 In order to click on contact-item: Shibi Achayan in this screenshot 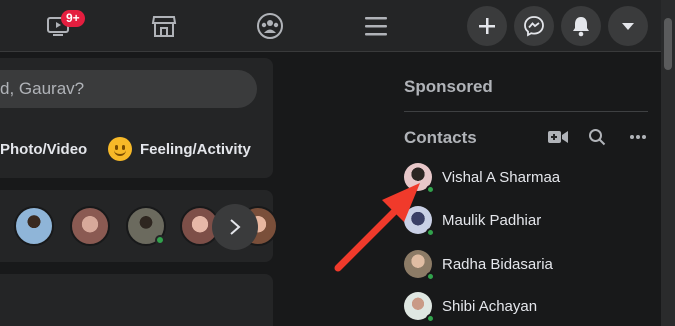, I will do `click(471, 307)`.